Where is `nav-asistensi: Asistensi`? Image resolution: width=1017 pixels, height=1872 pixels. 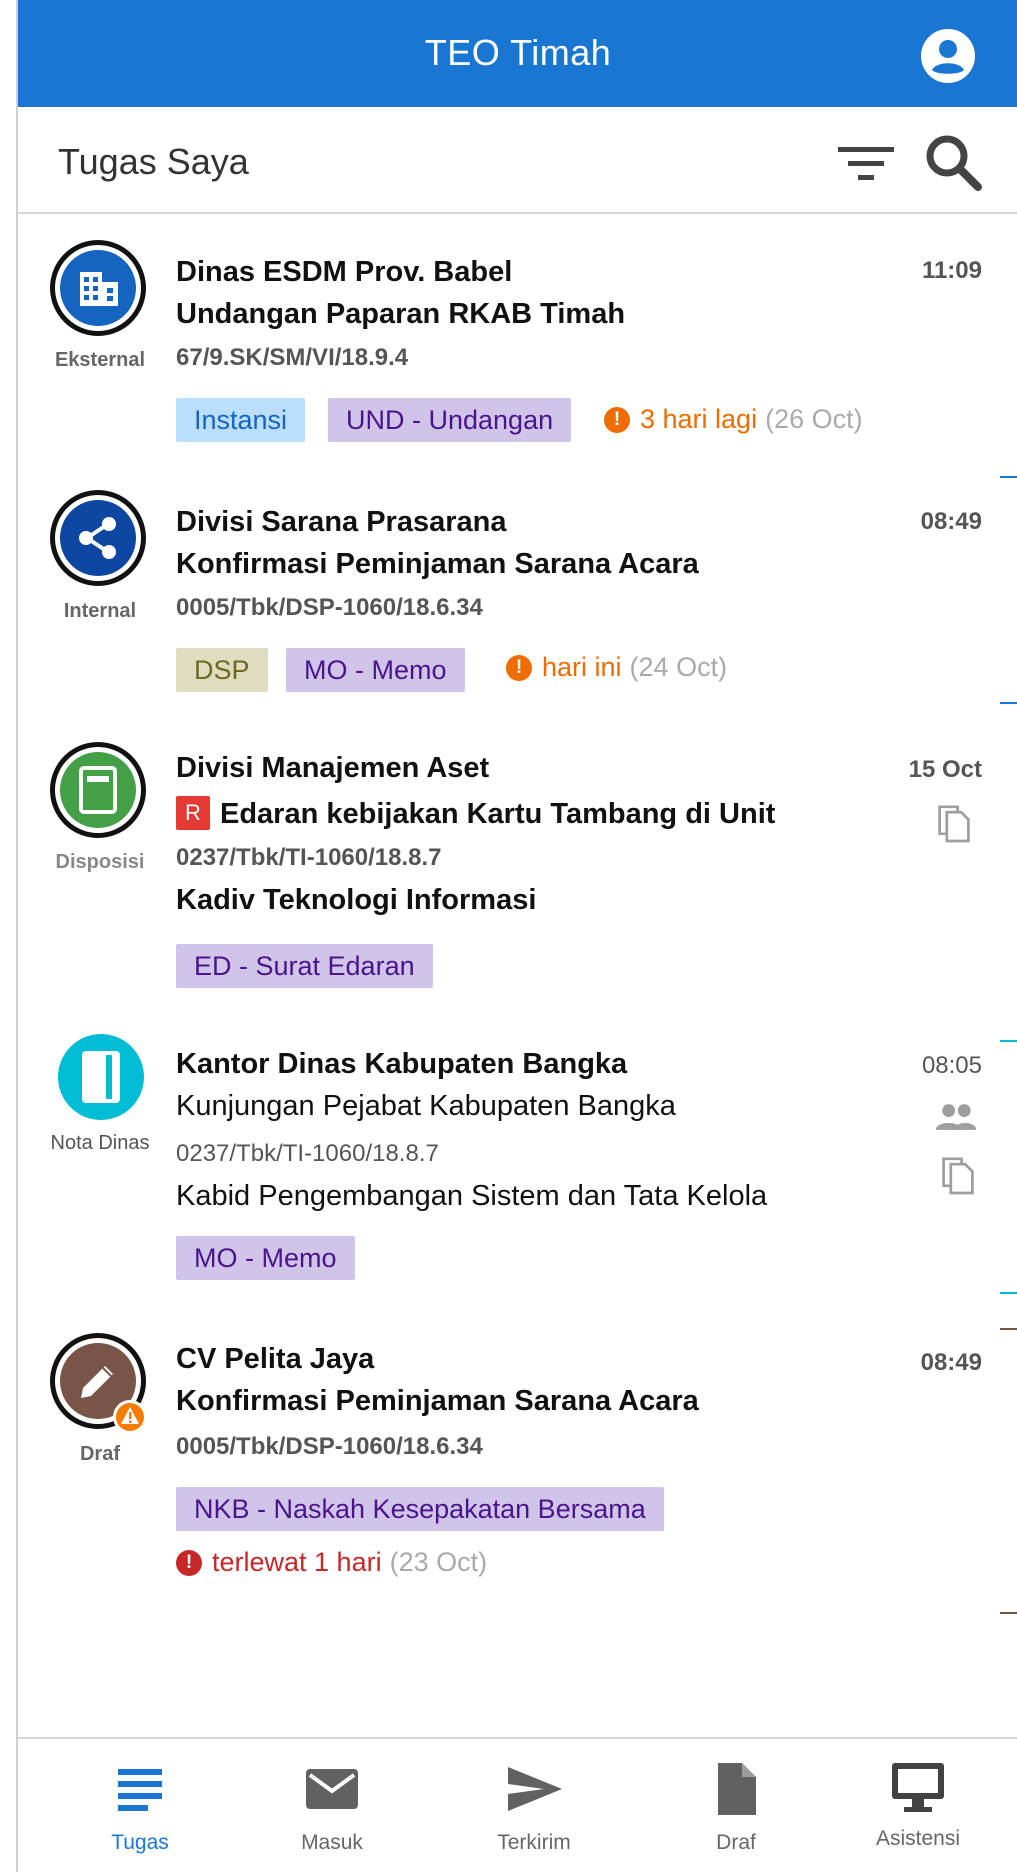
nav-asistensi: Asistensi is located at coordinates (917, 1805).